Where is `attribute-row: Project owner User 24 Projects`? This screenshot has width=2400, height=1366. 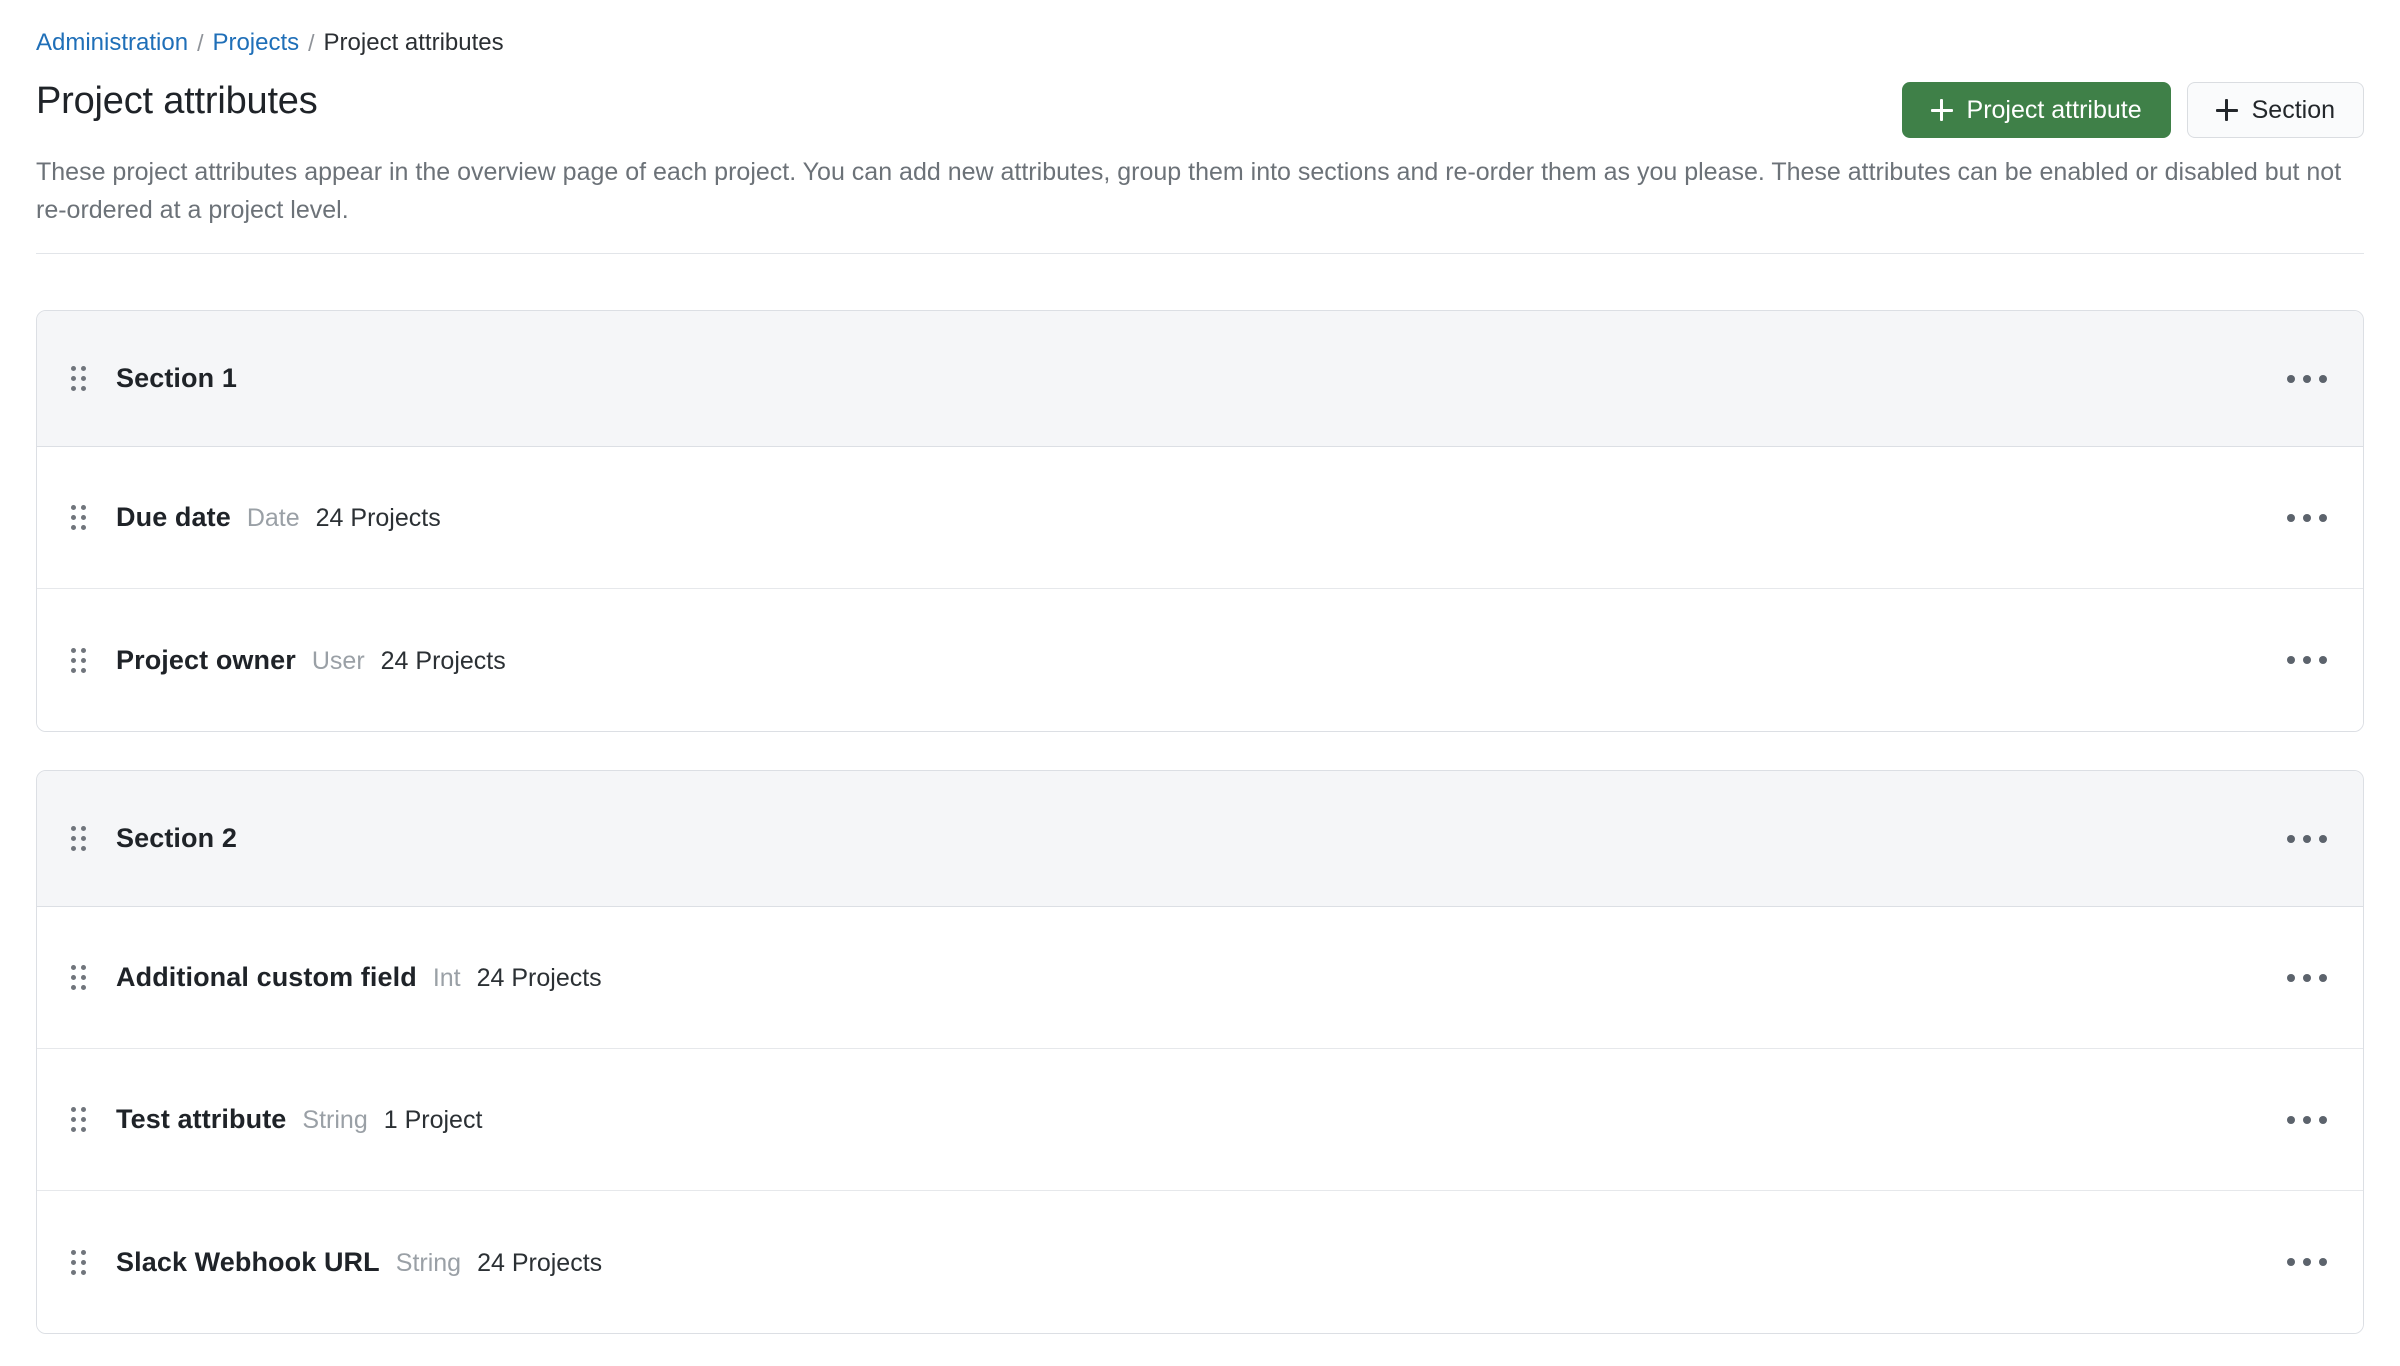 attribute-row: Project owner User 24 Projects is located at coordinates (1200, 660).